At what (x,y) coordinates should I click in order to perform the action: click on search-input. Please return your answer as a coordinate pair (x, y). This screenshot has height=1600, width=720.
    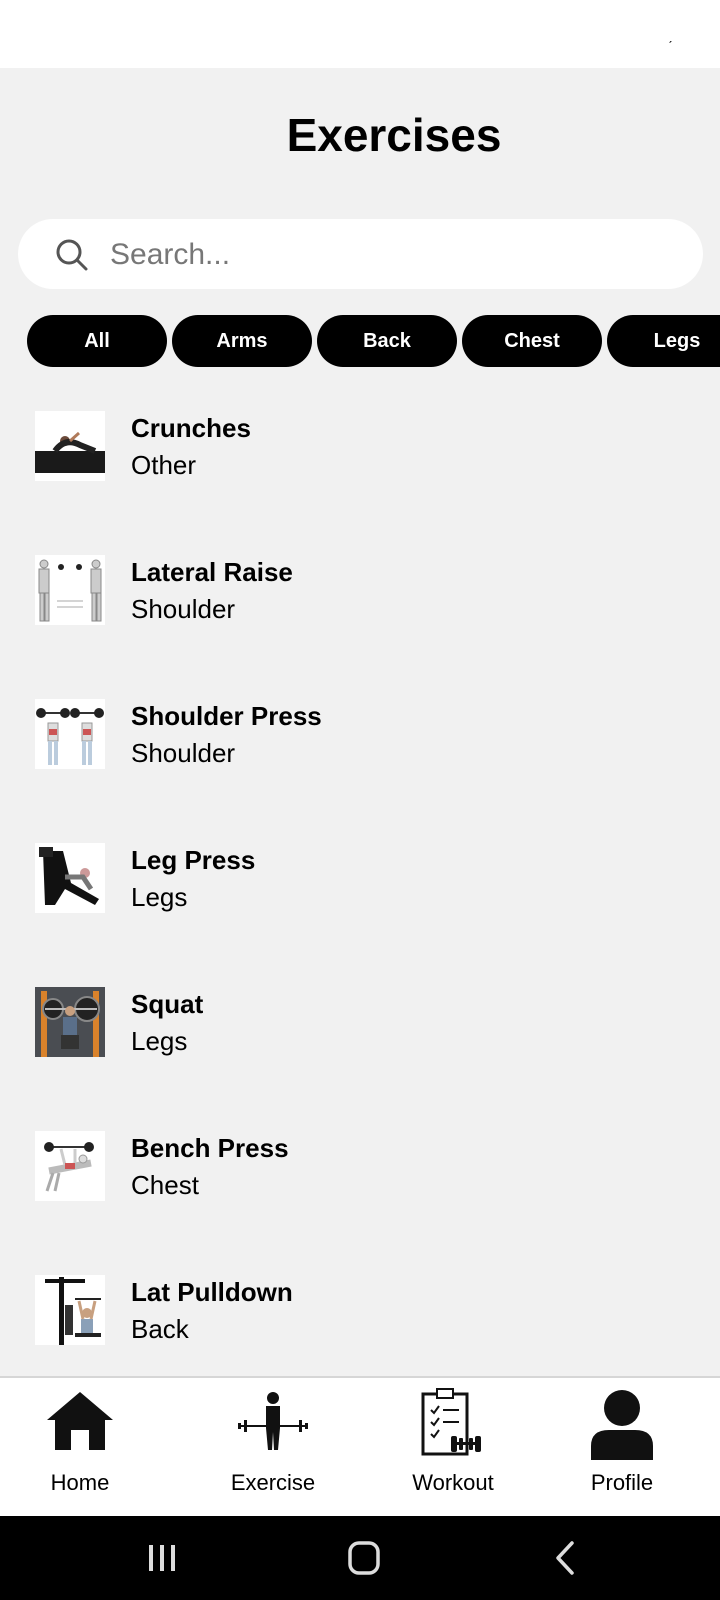
    Looking at the image, I should click on (390, 255).